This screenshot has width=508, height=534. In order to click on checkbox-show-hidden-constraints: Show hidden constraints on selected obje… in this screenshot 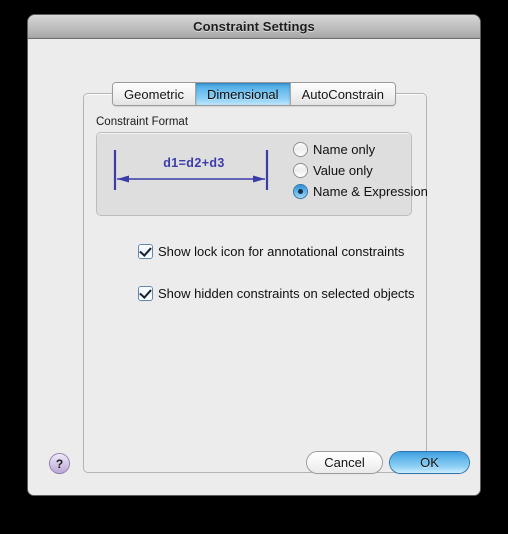, I will do `click(284, 293)`.